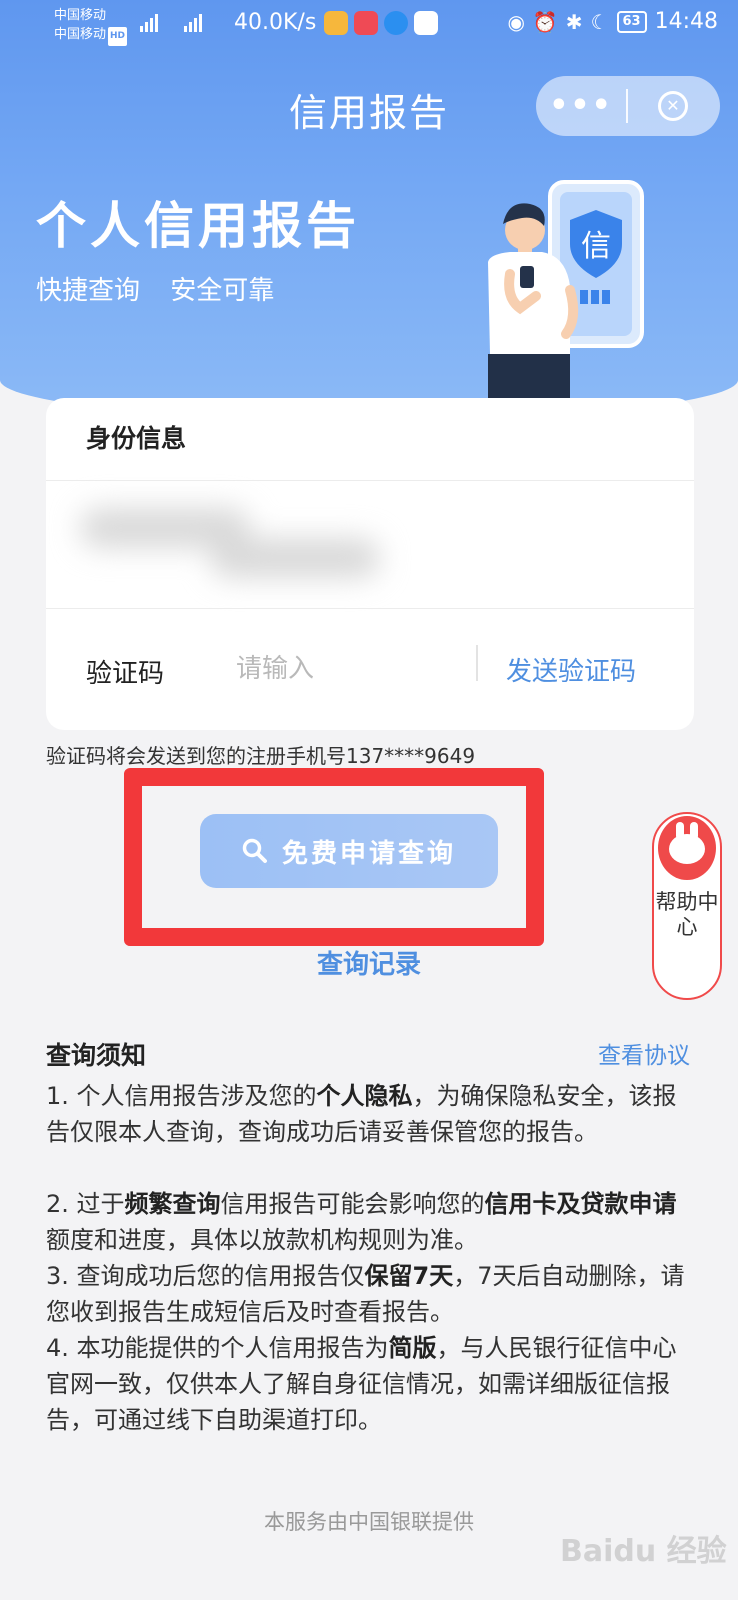  What do you see at coordinates (686, 21) in the screenshot?
I see `clock: 14:48` at bounding box center [686, 21].